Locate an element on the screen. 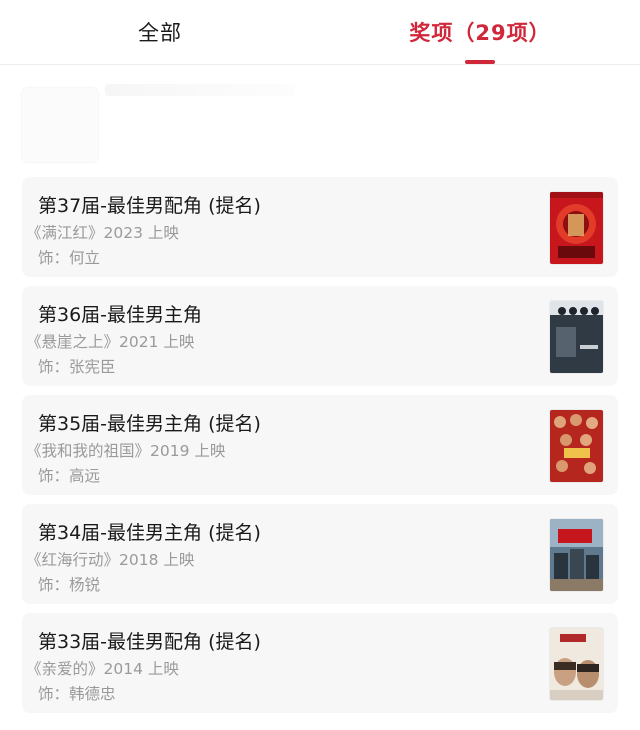  tab-all: 全部 is located at coordinates (160, 32).